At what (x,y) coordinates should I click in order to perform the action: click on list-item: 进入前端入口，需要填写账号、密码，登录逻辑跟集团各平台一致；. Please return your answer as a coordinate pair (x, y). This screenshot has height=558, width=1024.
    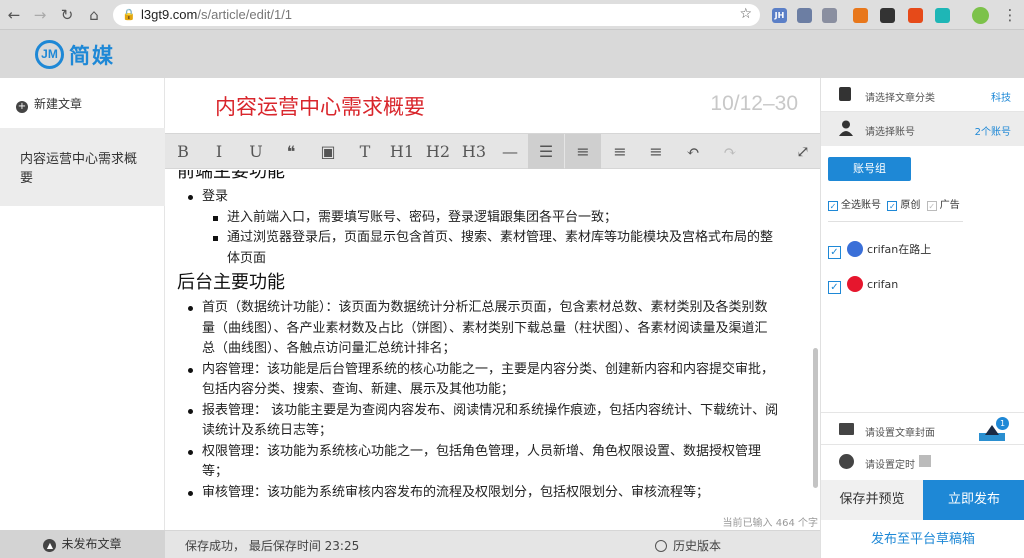
    Looking at the image, I should click on (478, 218).